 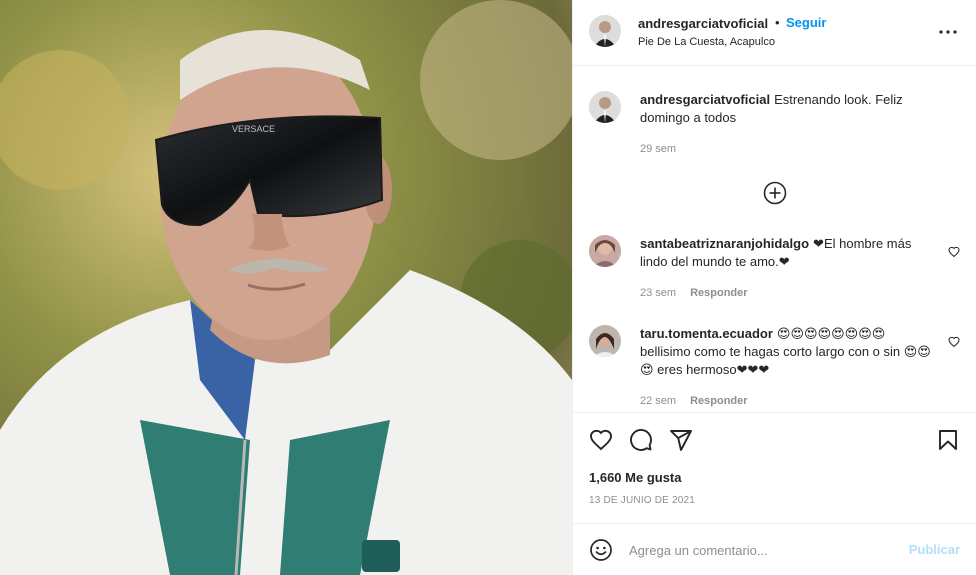 I want to click on likes-count: 1,660 Me gusta, so click(x=635, y=477).